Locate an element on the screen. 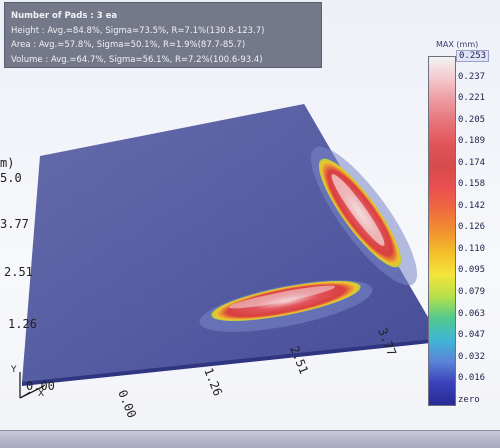  x-tick-label: 1.26 is located at coordinates (213, 382).